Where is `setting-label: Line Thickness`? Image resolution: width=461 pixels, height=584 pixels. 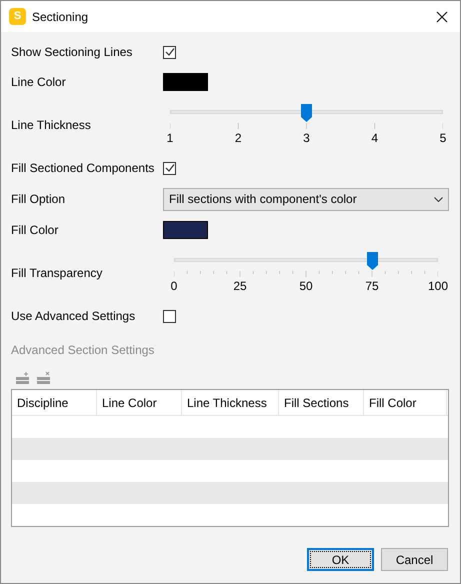
setting-label: Line Thickness is located at coordinates (51, 125).